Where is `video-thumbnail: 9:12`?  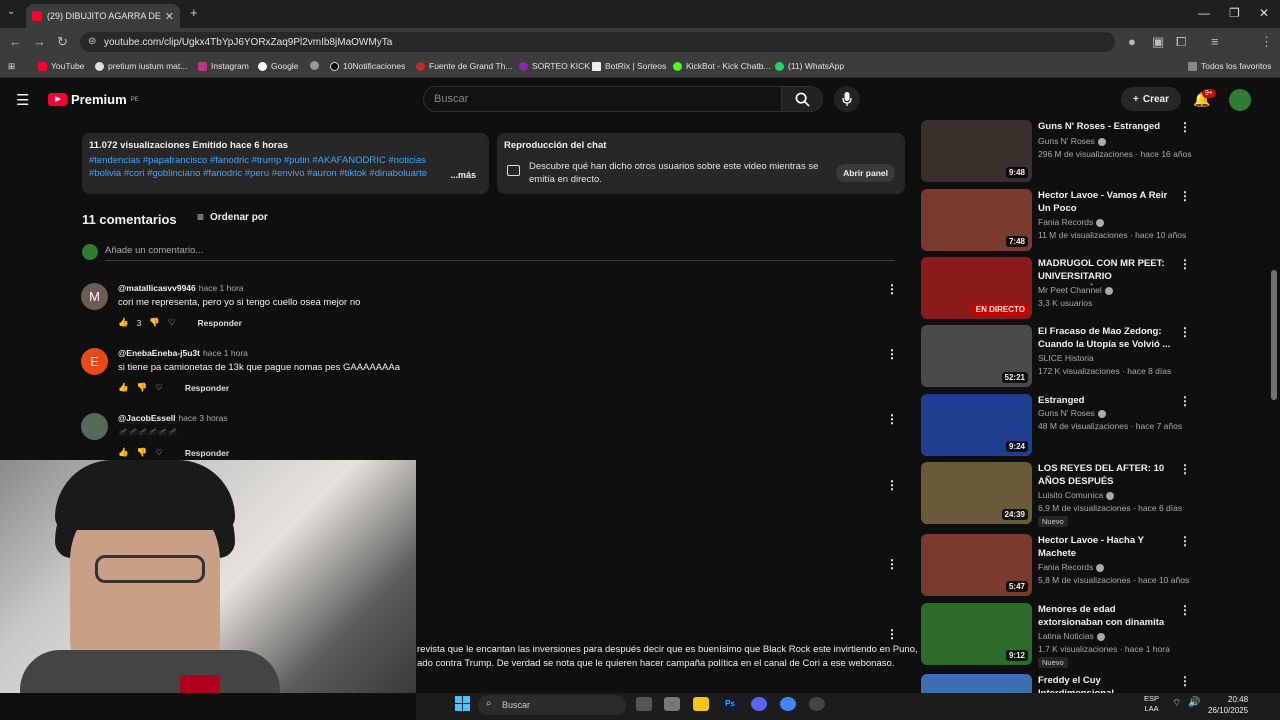 video-thumbnail: 9:12 is located at coordinates (976, 634).